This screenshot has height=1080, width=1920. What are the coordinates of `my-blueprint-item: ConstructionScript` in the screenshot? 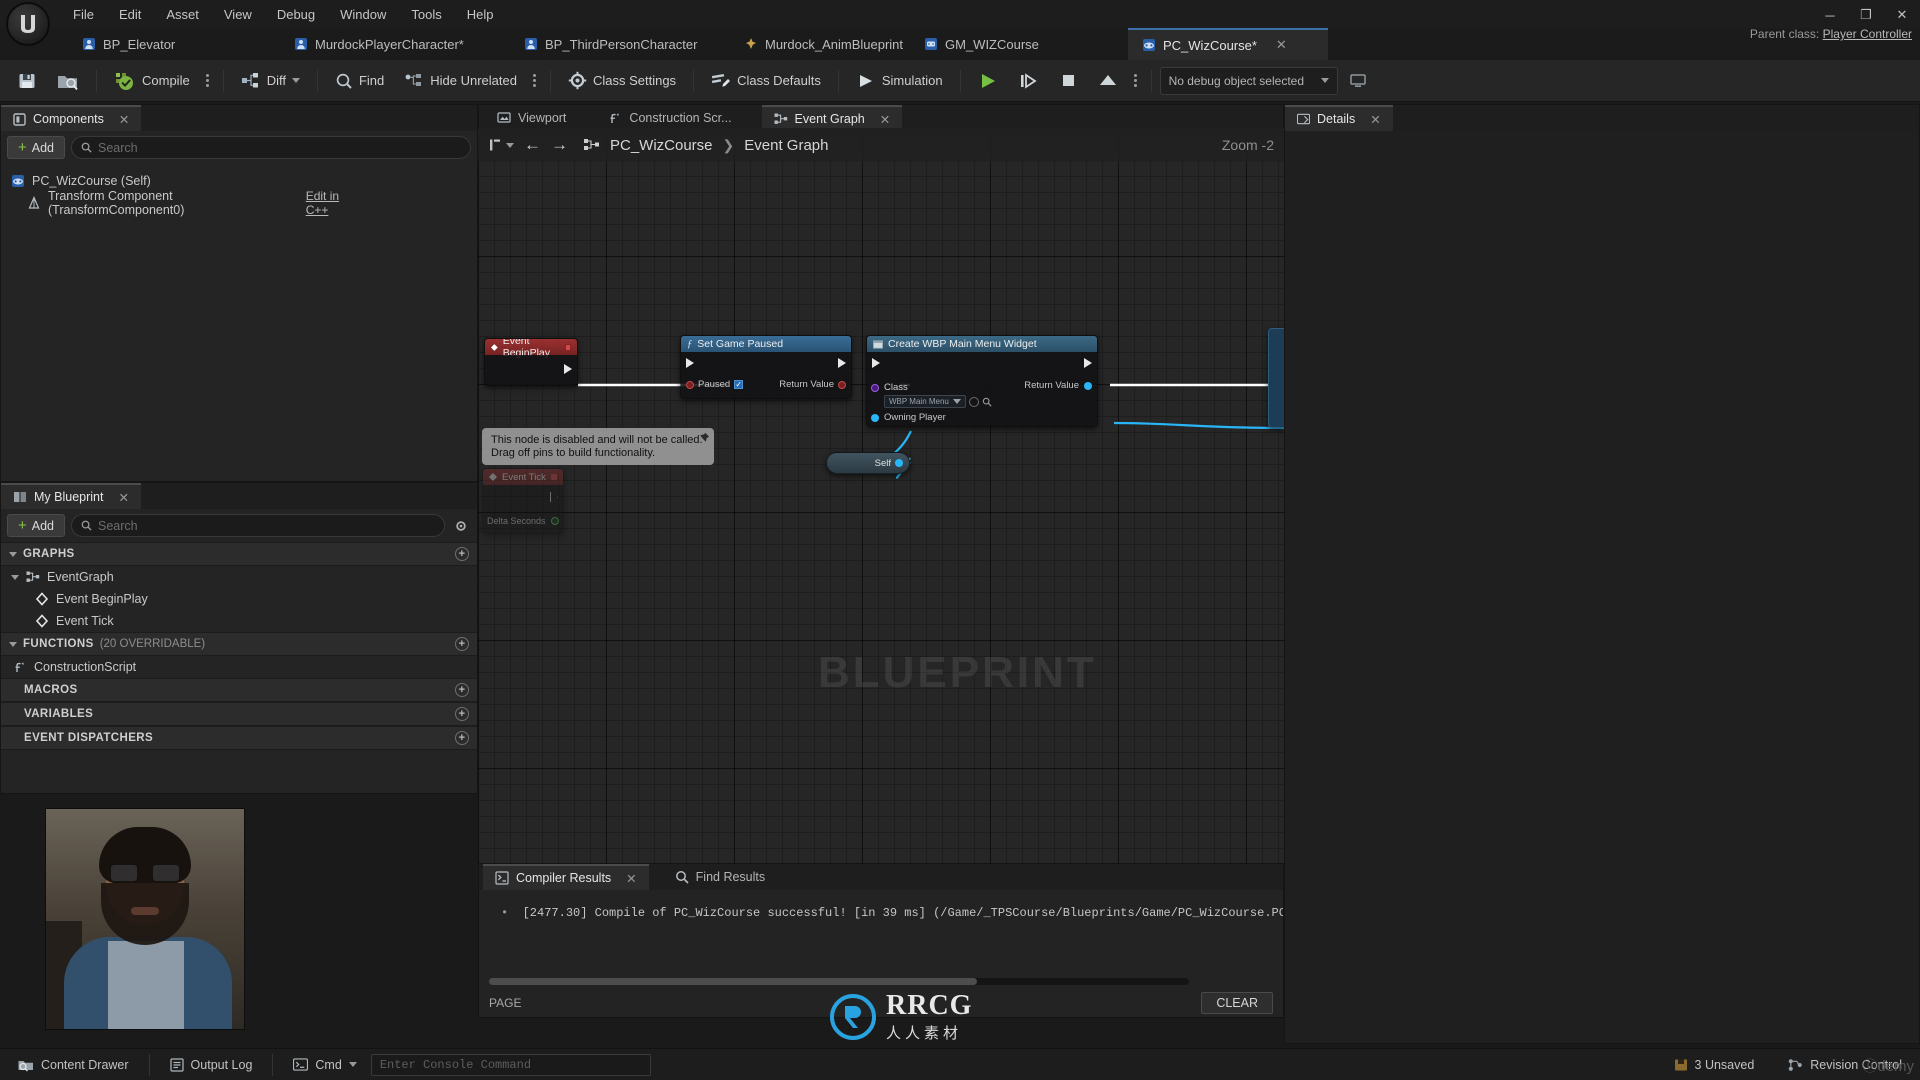 It's located at (239, 667).